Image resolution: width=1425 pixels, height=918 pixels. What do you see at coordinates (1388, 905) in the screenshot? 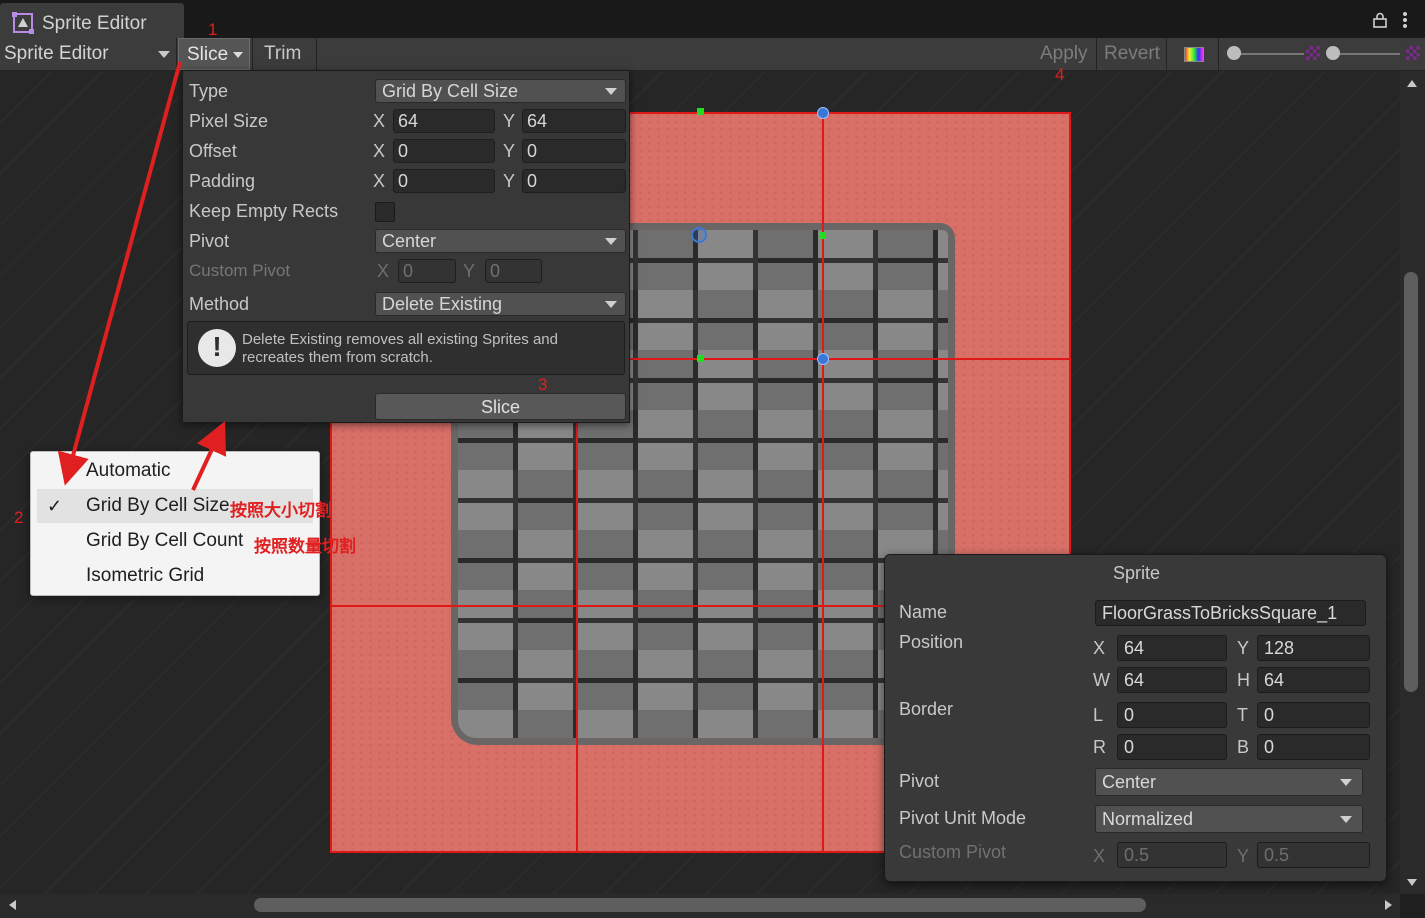
I see `scroll-right-icon` at bounding box center [1388, 905].